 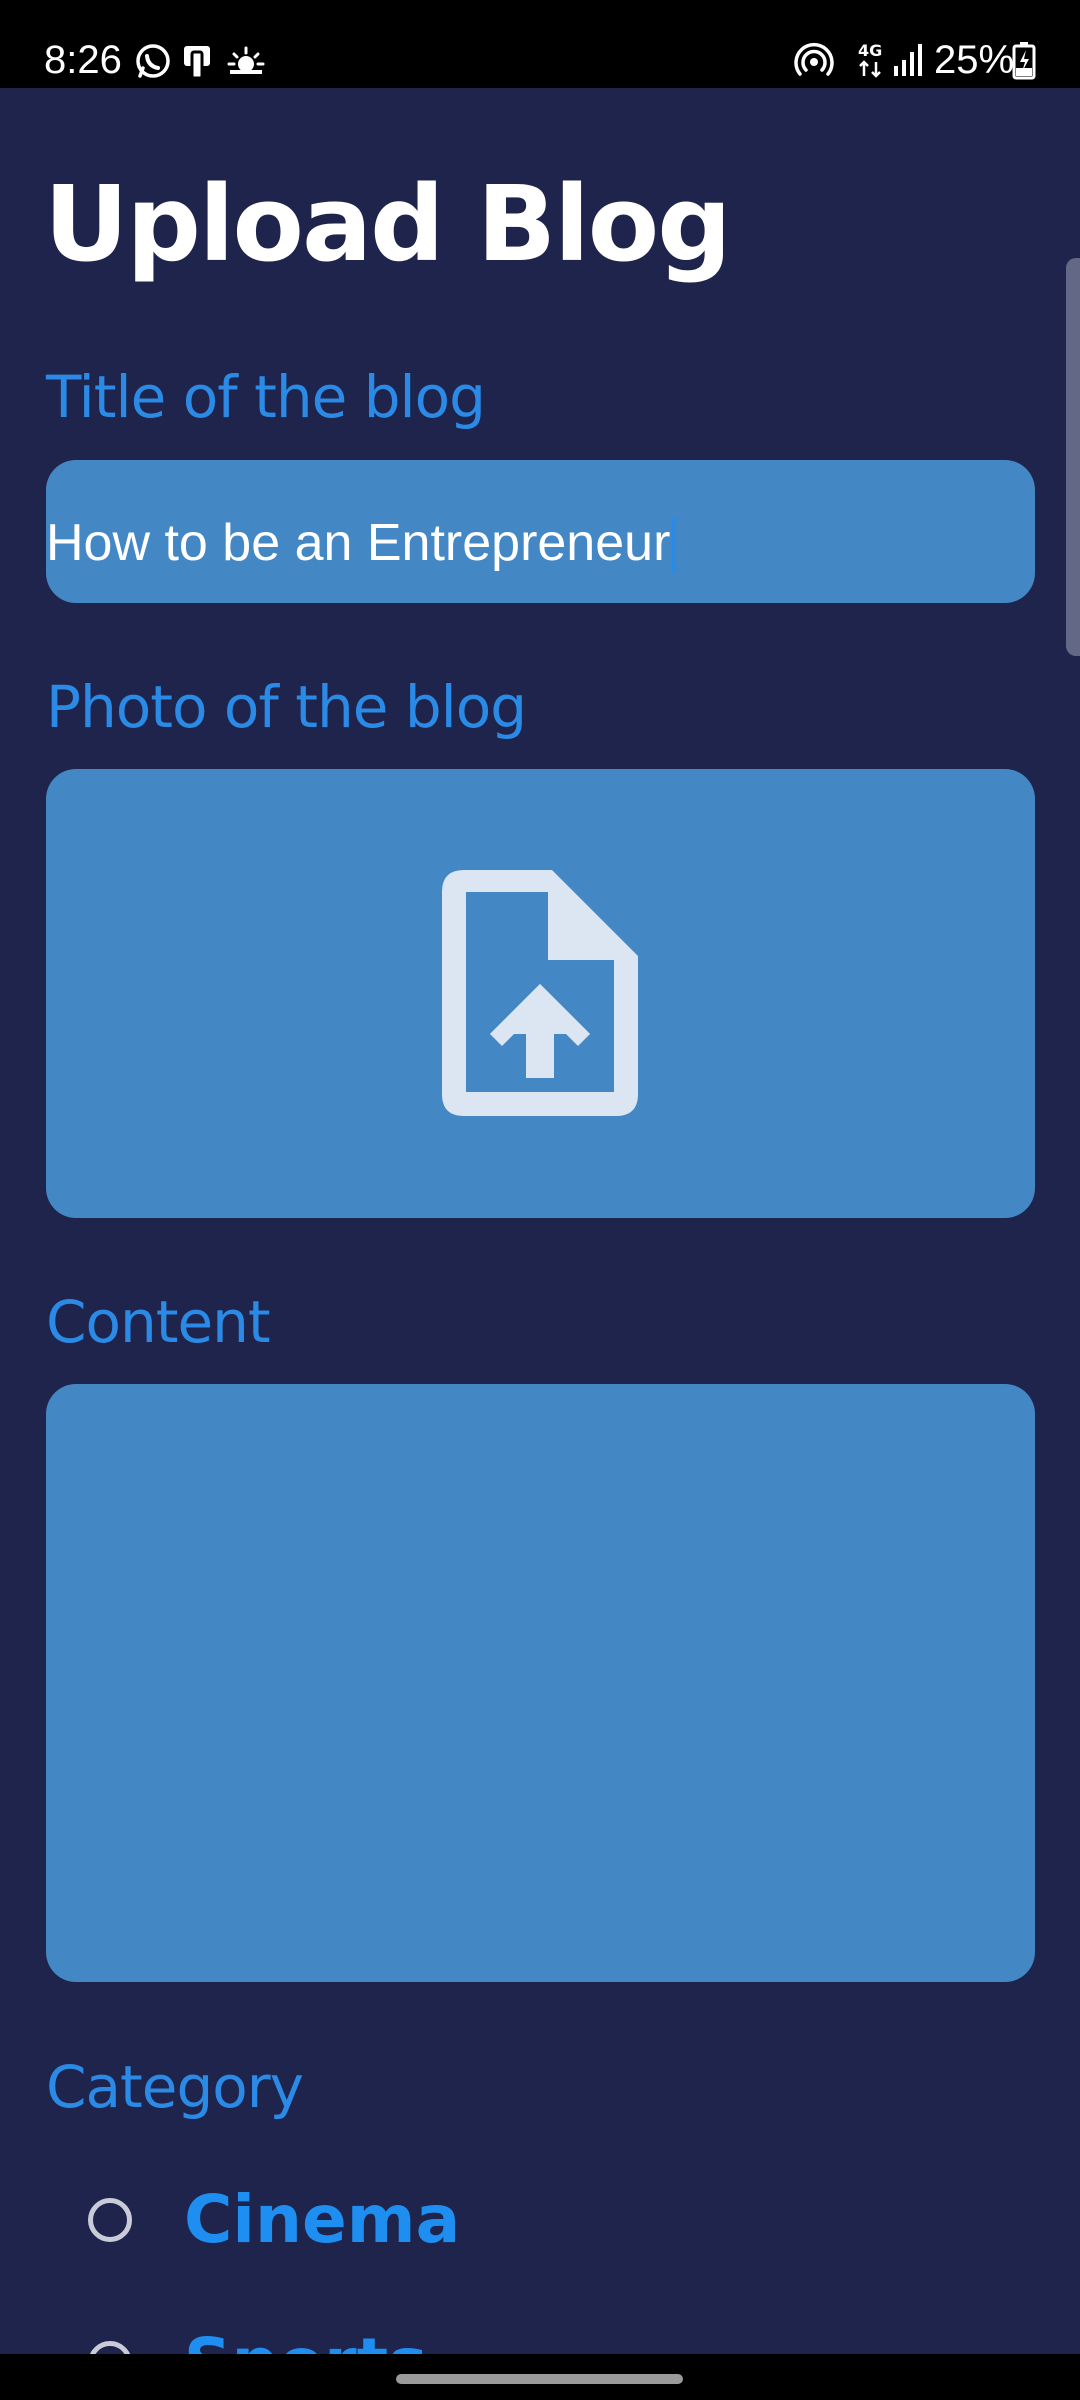 I want to click on radio-button, so click(x=110, y=2220).